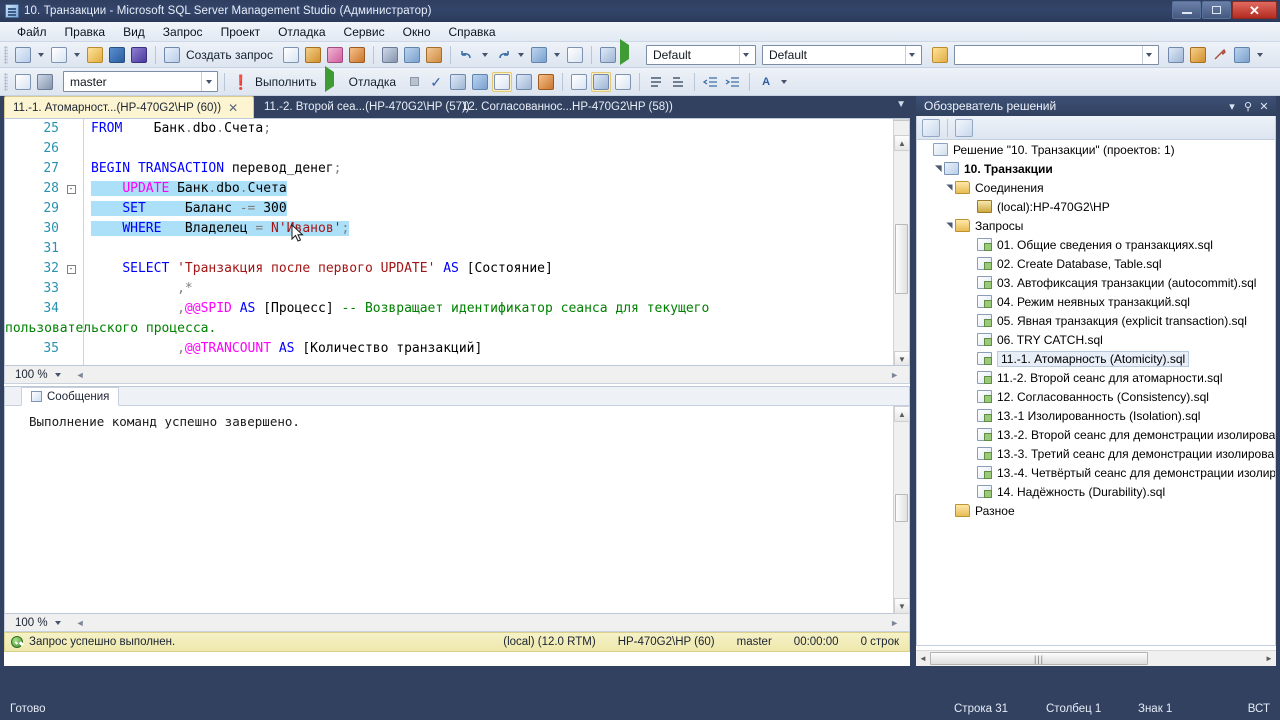 This screenshot has width=1280, height=720. What do you see at coordinates (579, 82) in the screenshot?
I see `results-to-text-icon` at bounding box center [579, 82].